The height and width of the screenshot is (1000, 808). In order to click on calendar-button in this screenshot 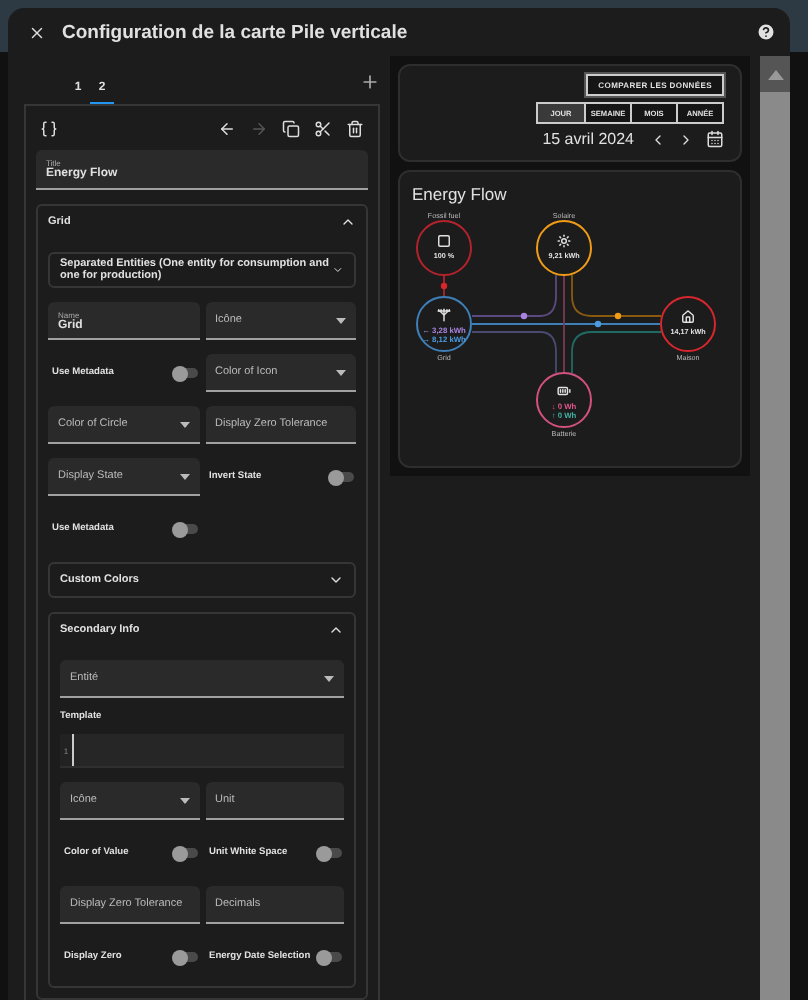, I will do `click(715, 139)`.